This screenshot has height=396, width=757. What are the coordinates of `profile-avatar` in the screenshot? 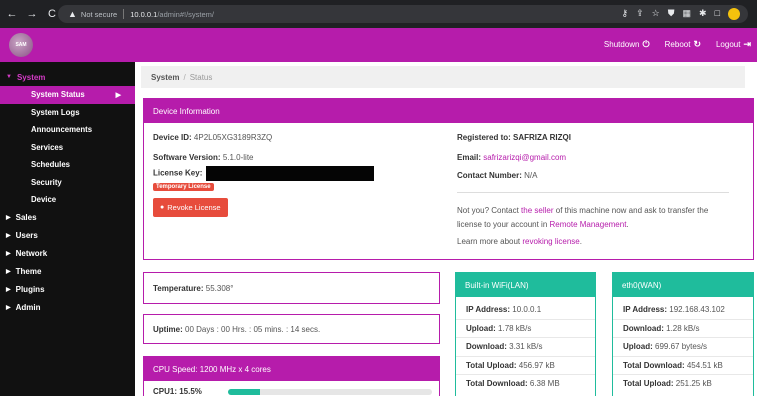 It's located at (734, 14).